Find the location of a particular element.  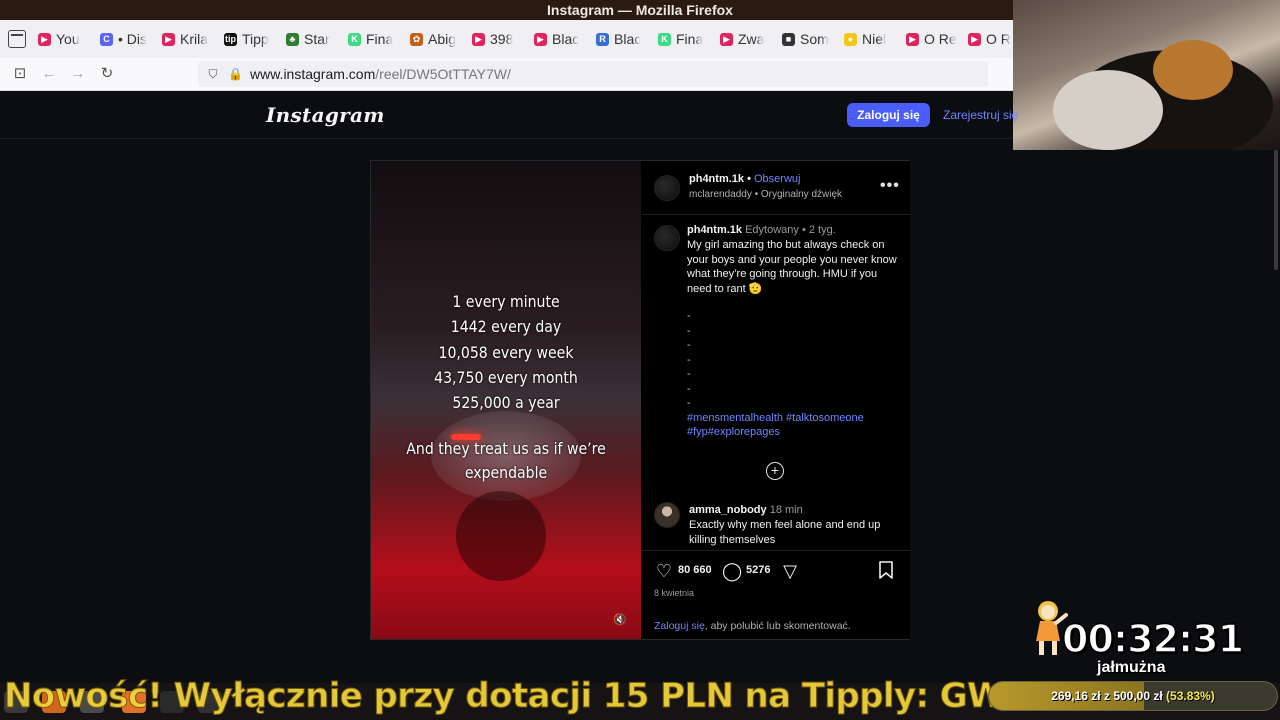

tab-title: Abig is located at coordinates (442, 39).